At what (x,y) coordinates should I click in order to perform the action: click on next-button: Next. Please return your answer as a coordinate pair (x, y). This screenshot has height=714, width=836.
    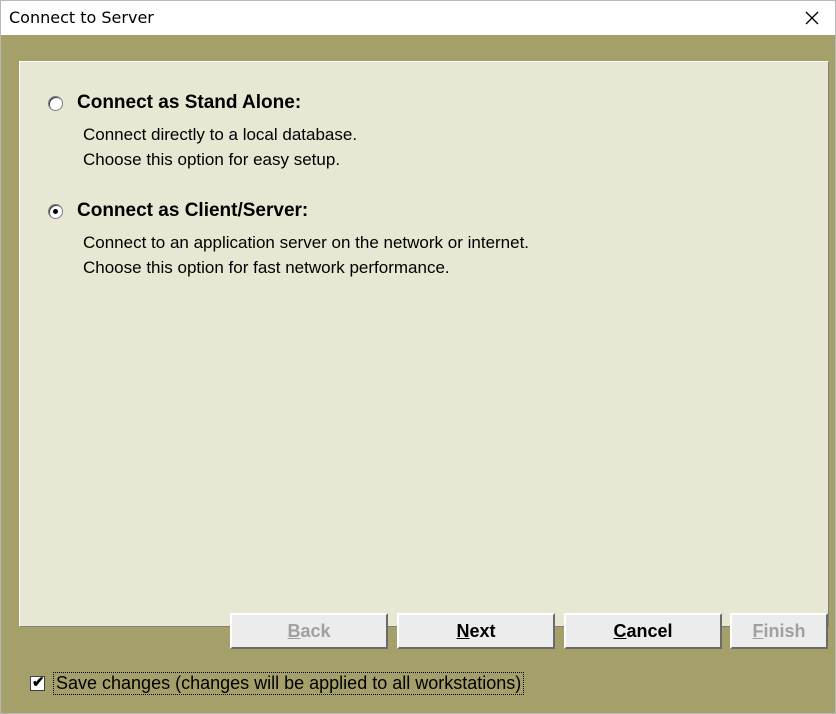
    Looking at the image, I should click on (476, 631).